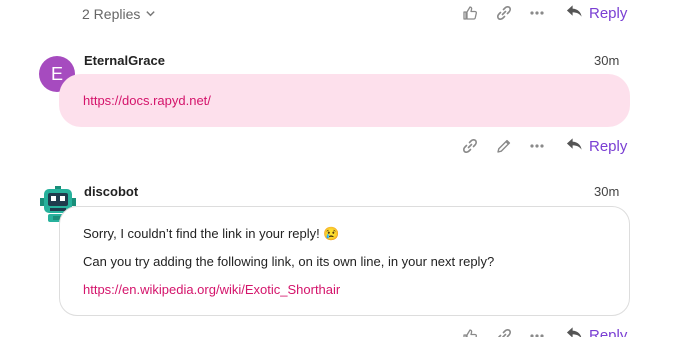  I want to click on replies-toggle: 2 Replies, so click(119, 14).